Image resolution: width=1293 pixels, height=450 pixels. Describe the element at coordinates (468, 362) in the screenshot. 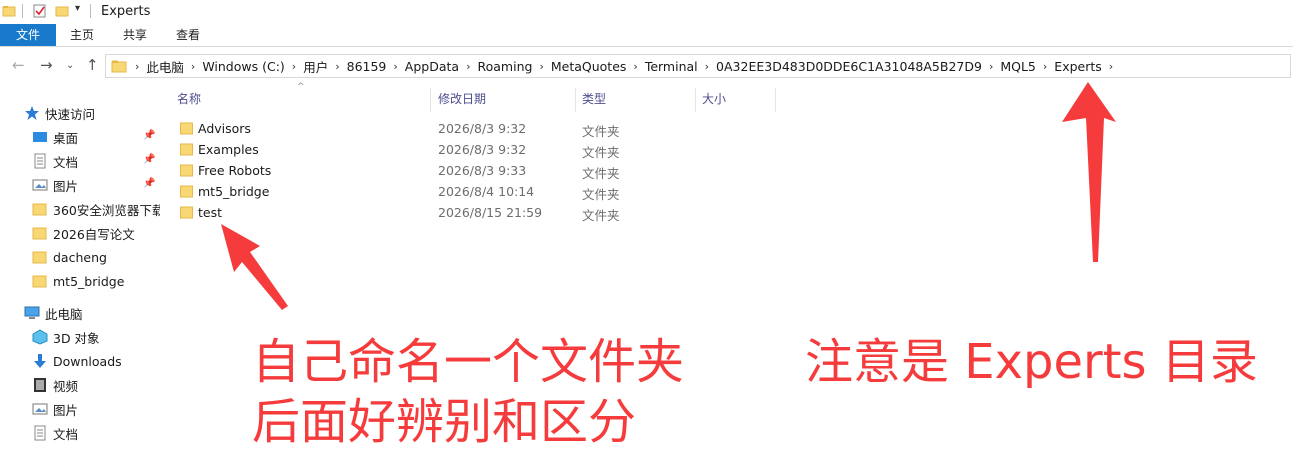

I see `annotation-text: 自己命名一个文件夹` at that location.